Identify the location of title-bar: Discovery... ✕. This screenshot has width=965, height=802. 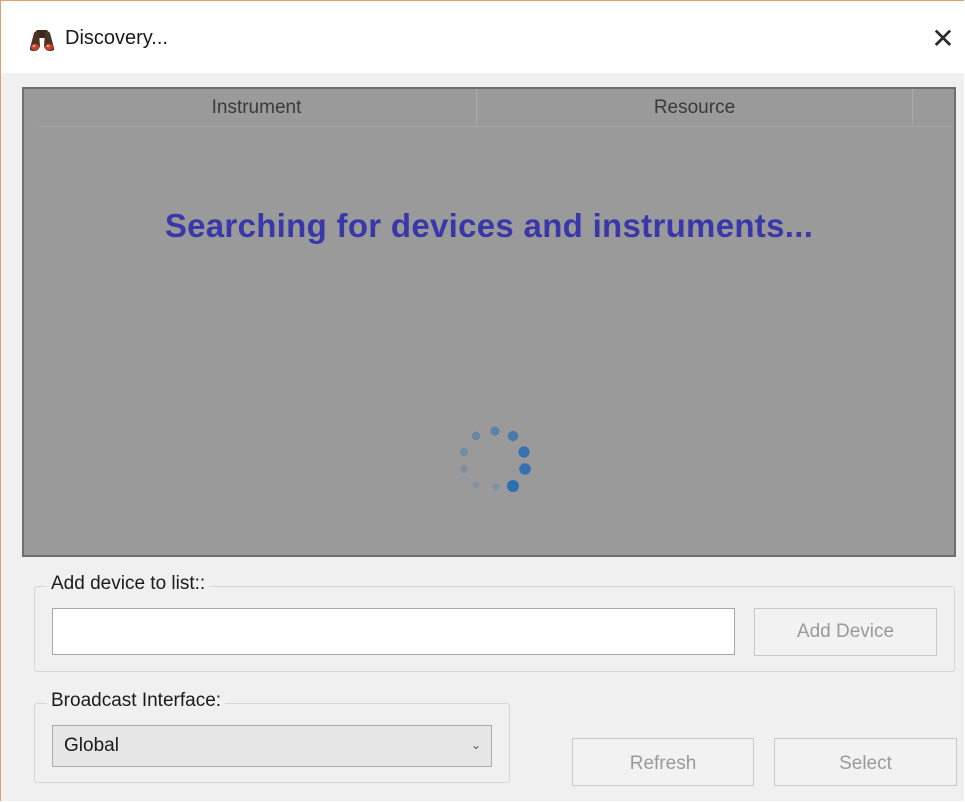
(482, 37).